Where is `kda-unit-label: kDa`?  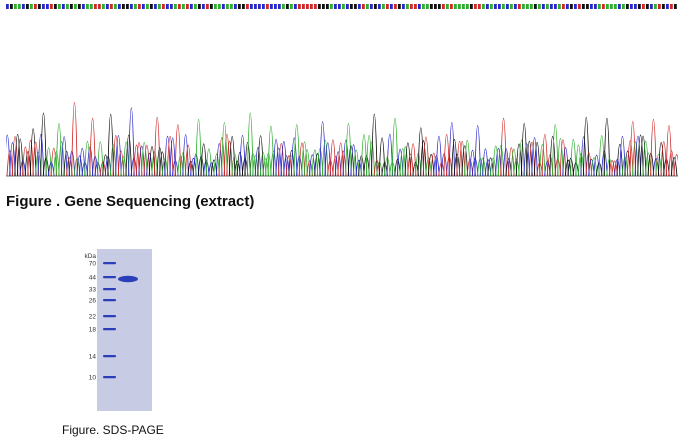 kda-unit-label: kDa is located at coordinates (90, 256).